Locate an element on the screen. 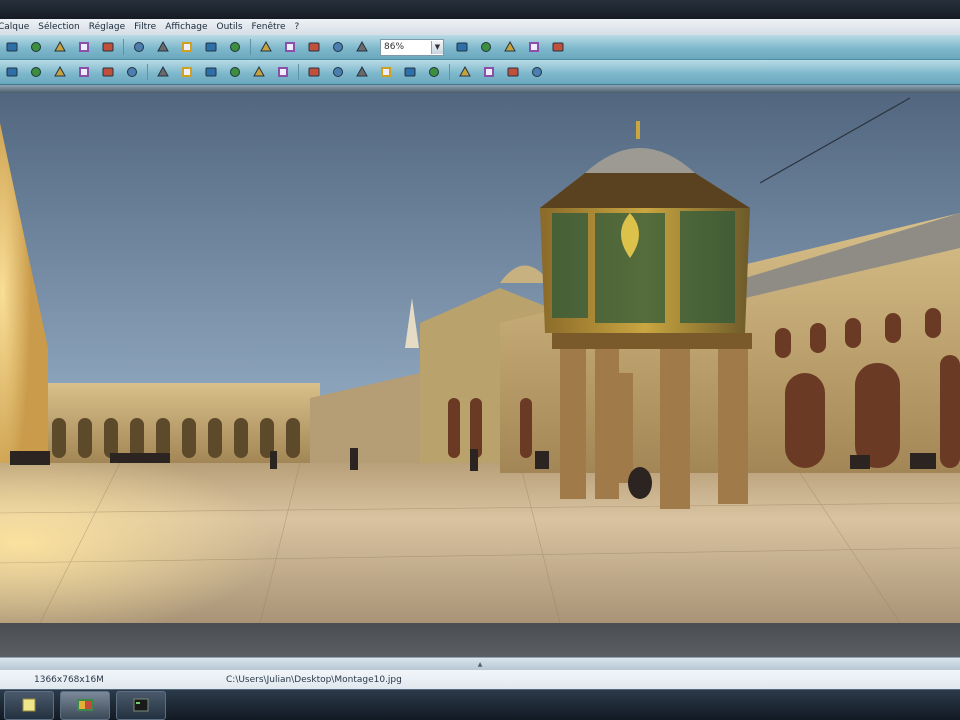 The width and height of the screenshot is (960, 720). layer-button is located at coordinates (410, 72).